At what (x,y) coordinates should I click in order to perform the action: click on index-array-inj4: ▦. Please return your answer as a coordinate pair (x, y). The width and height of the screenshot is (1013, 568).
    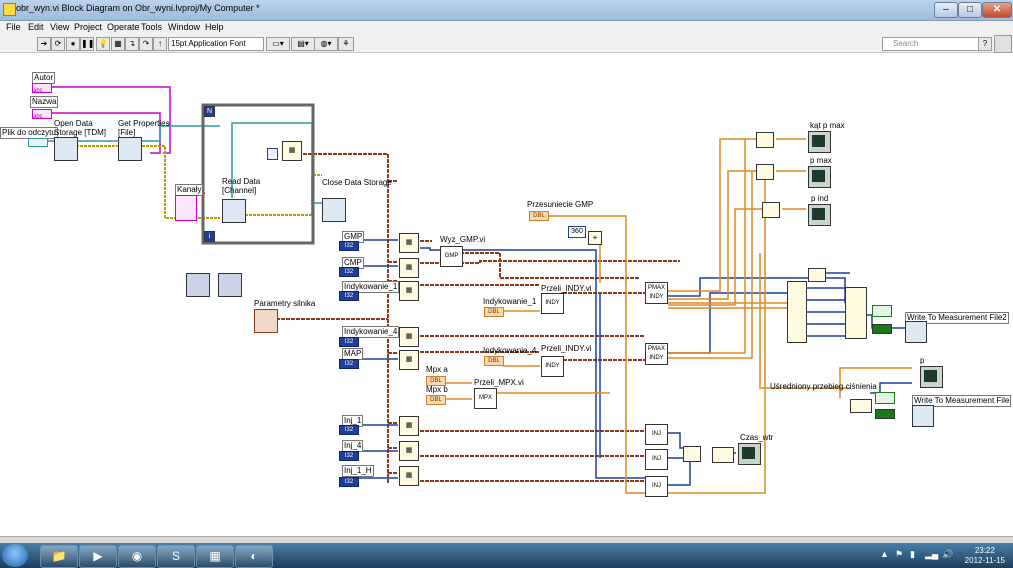
    Looking at the image, I should click on (409, 451).